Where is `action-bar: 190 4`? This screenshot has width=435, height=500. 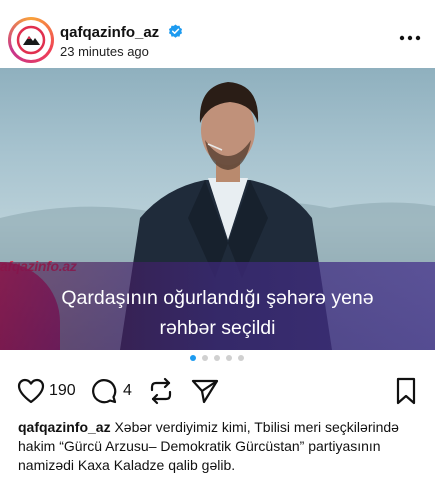 action-bar: 190 4 is located at coordinates (217, 390).